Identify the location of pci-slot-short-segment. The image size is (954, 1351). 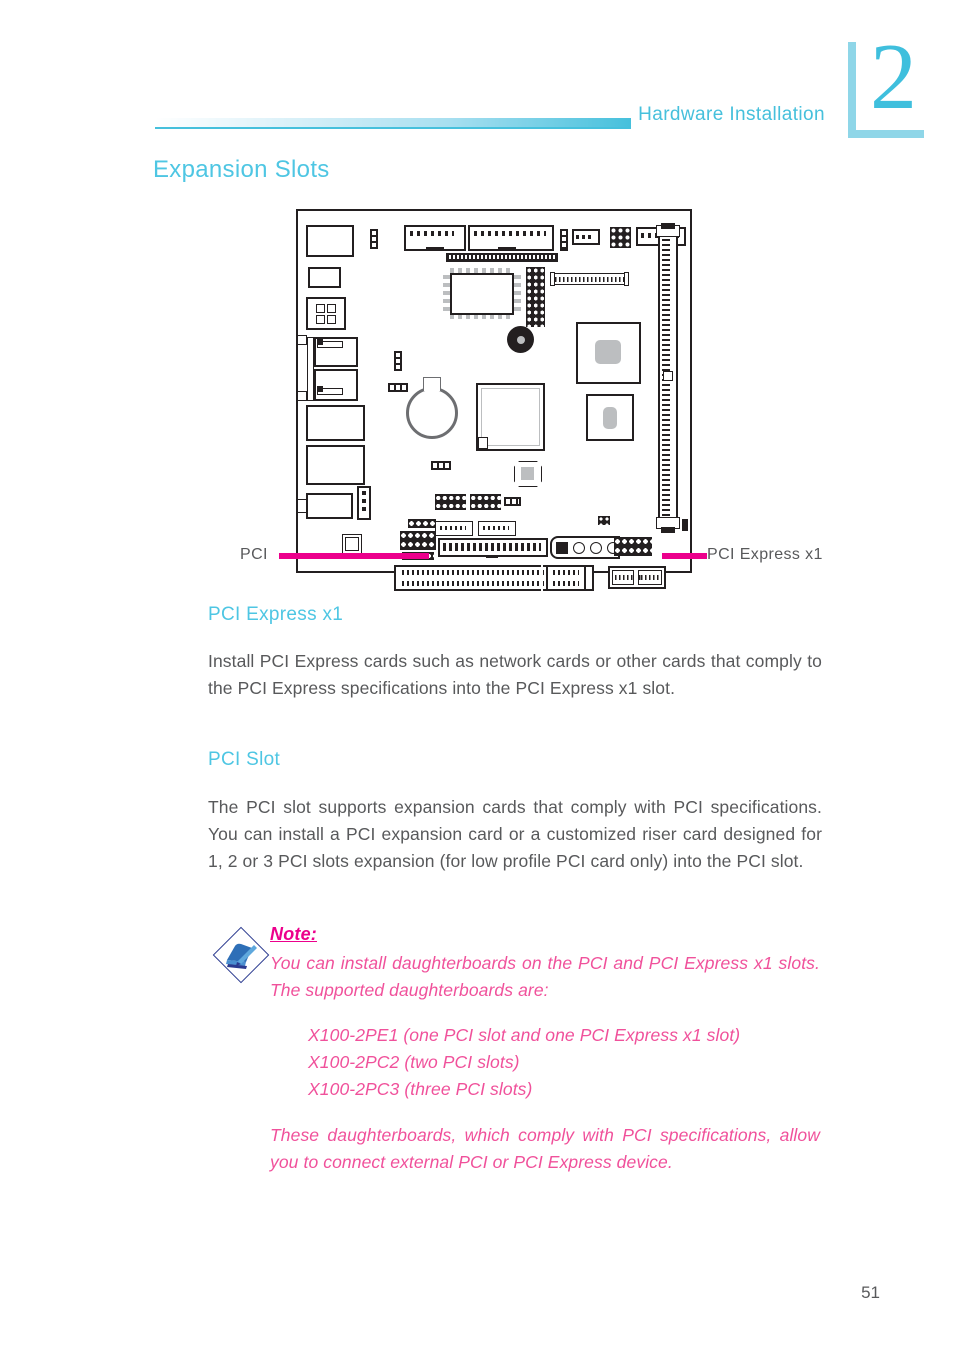
(566, 578).